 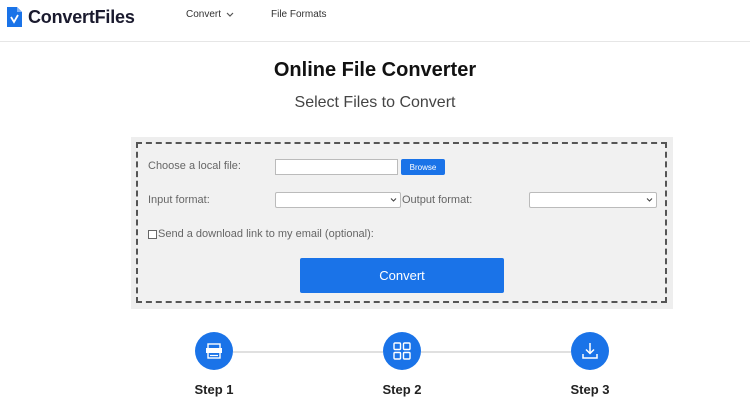 What do you see at coordinates (299, 14) in the screenshot?
I see `nav-file-formats-link: File Formats` at bounding box center [299, 14].